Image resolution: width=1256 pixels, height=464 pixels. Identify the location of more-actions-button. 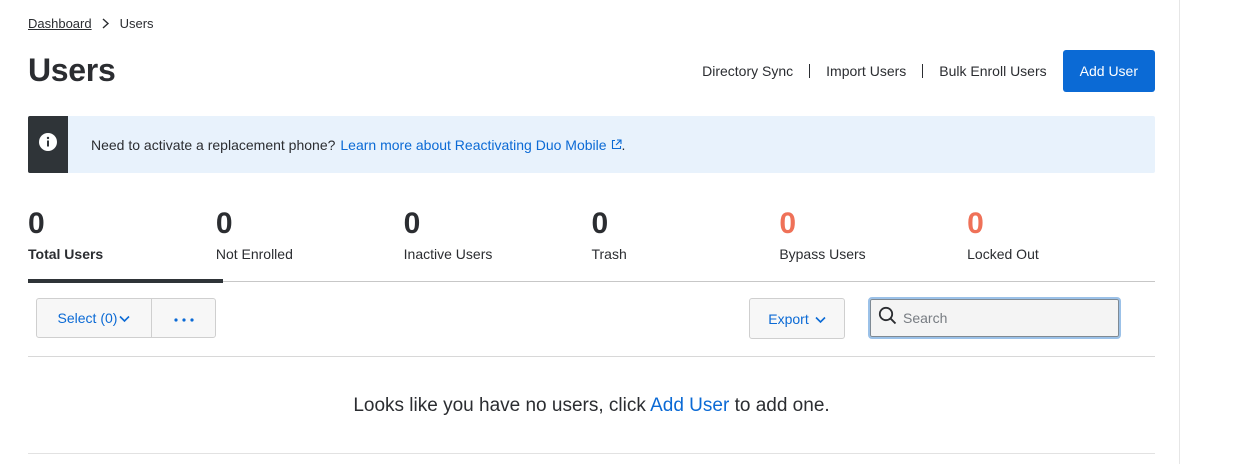
(183, 318).